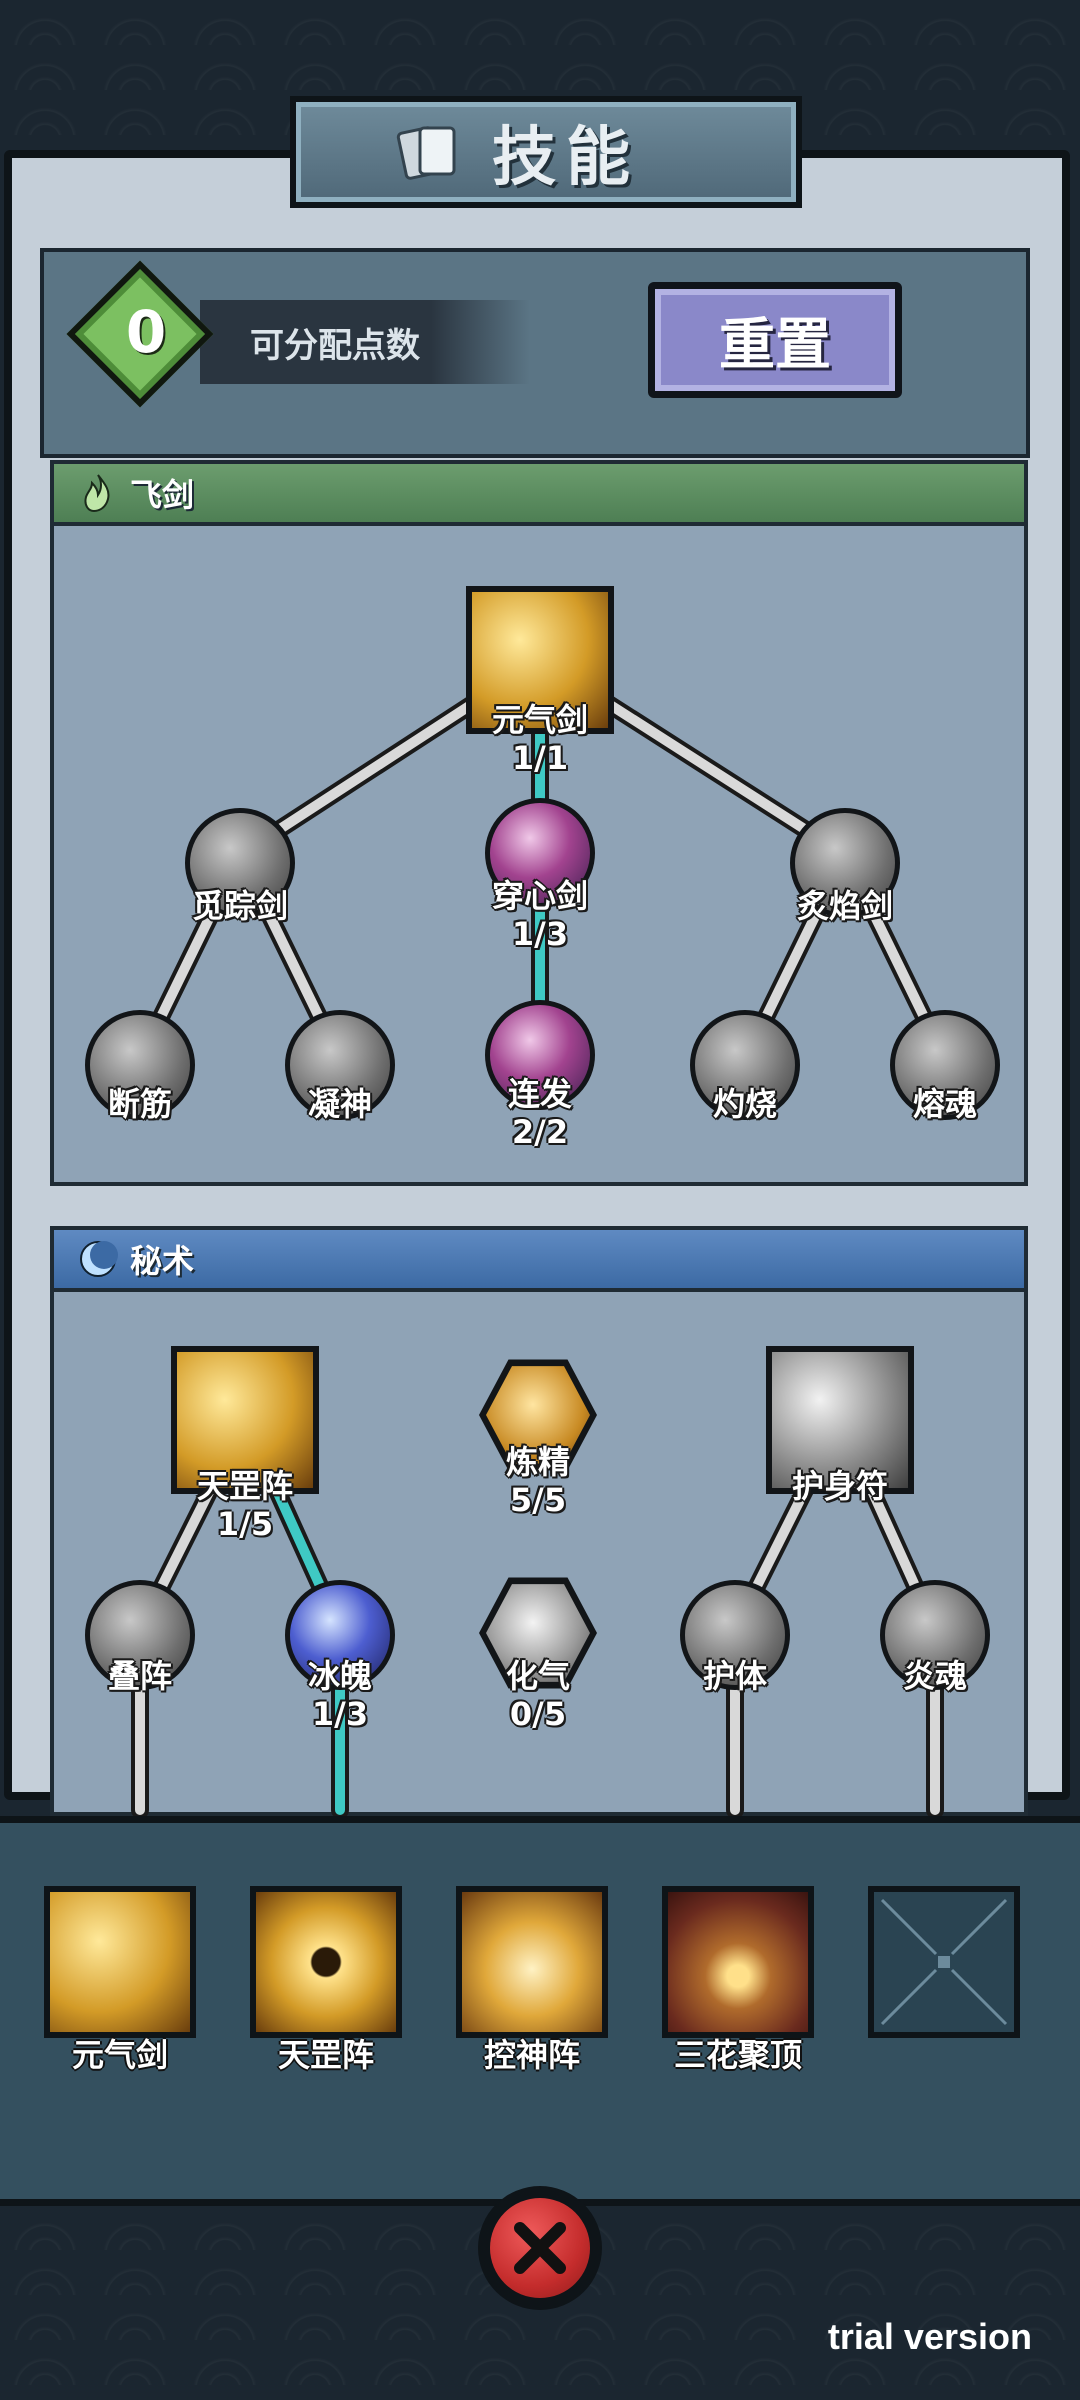  What do you see at coordinates (539, 720) in the screenshot?
I see `skill-name: 元气剑` at bounding box center [539, 720].